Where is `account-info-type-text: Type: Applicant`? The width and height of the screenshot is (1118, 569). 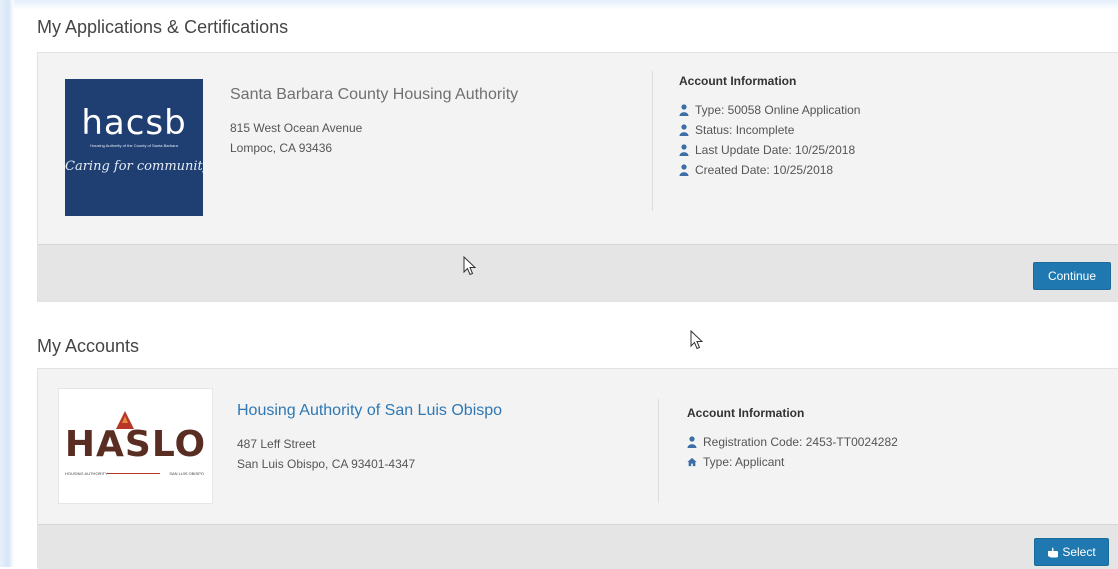 account-info-type-text: Type: Applicant is located at coordinates (744, 462).